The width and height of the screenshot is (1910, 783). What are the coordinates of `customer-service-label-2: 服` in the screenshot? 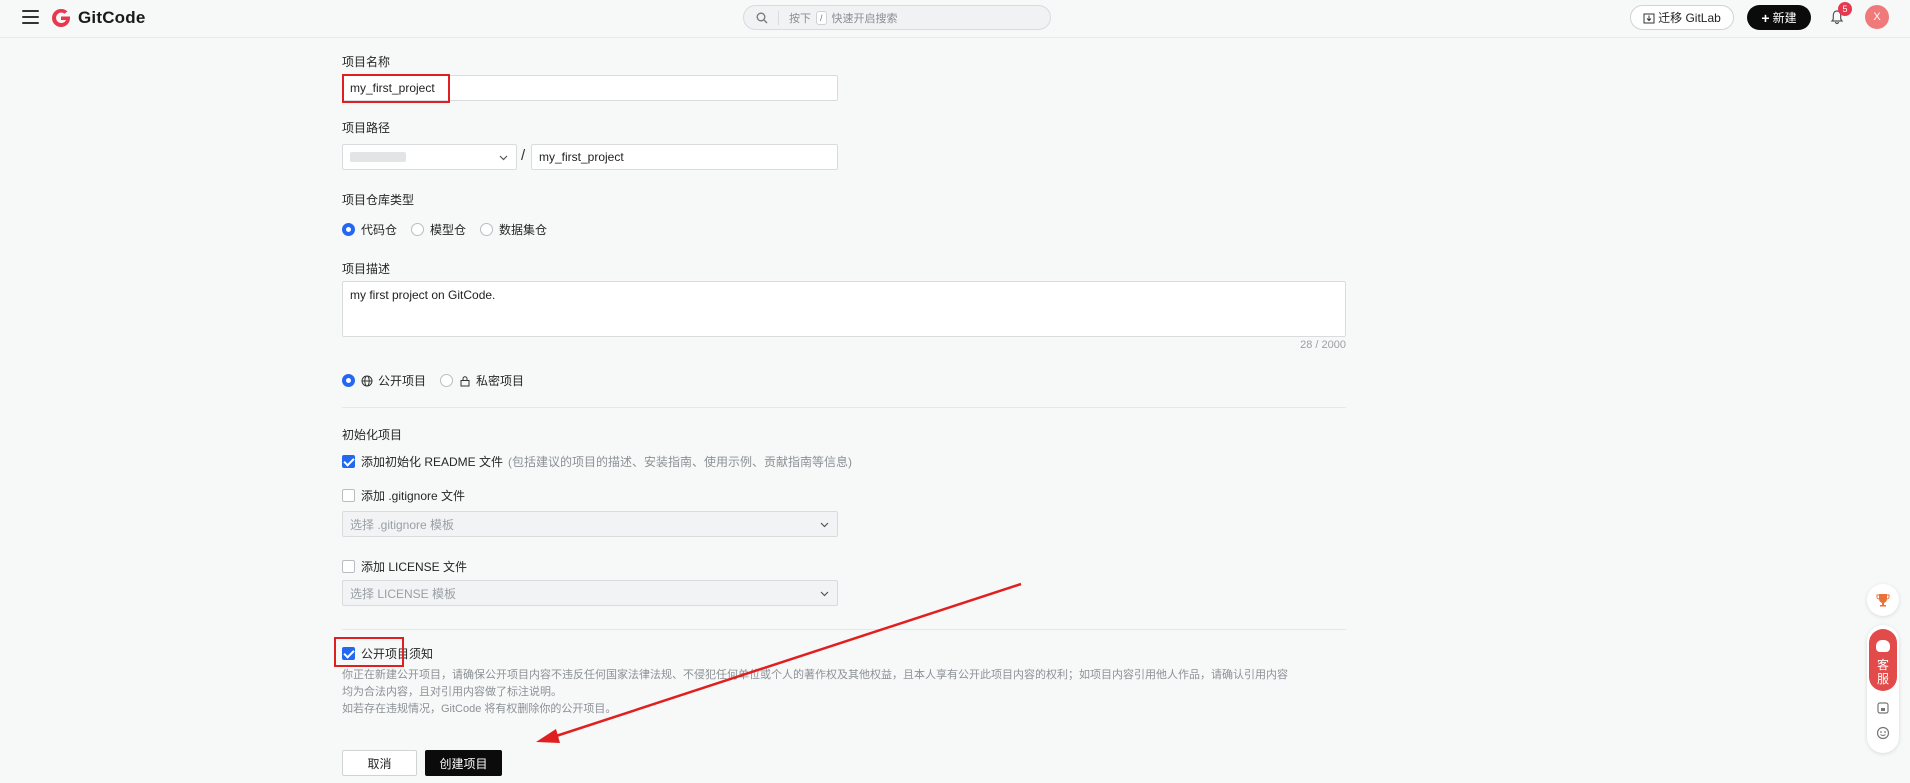 It's located at (1882, 679).